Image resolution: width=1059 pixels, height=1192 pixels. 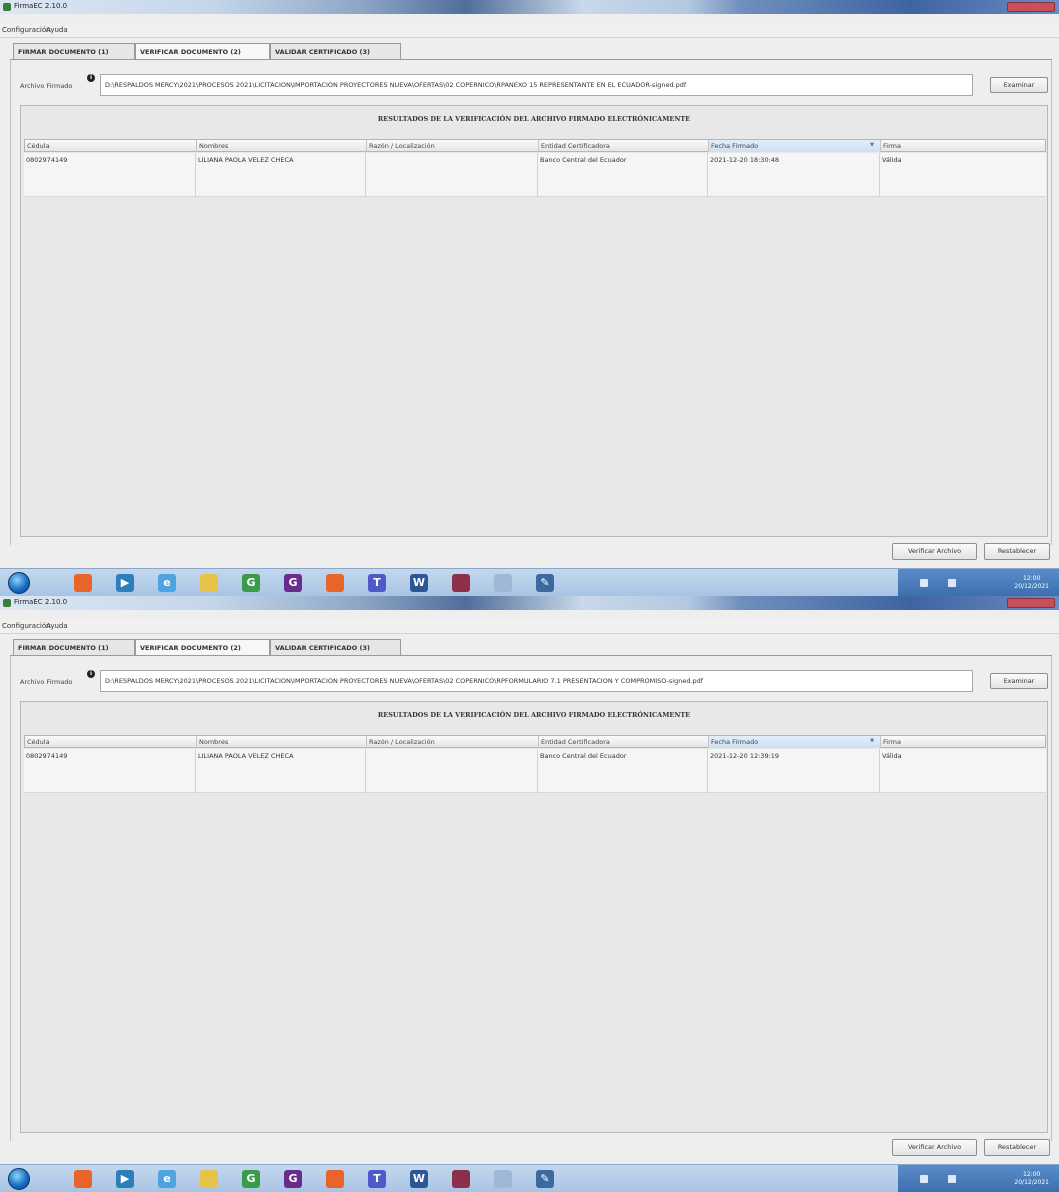 What do you see at coordinates (41, 6) in the screenshot?
I see `window-title: FirmaEC 2.10.0` at bounding box center [41, 6].